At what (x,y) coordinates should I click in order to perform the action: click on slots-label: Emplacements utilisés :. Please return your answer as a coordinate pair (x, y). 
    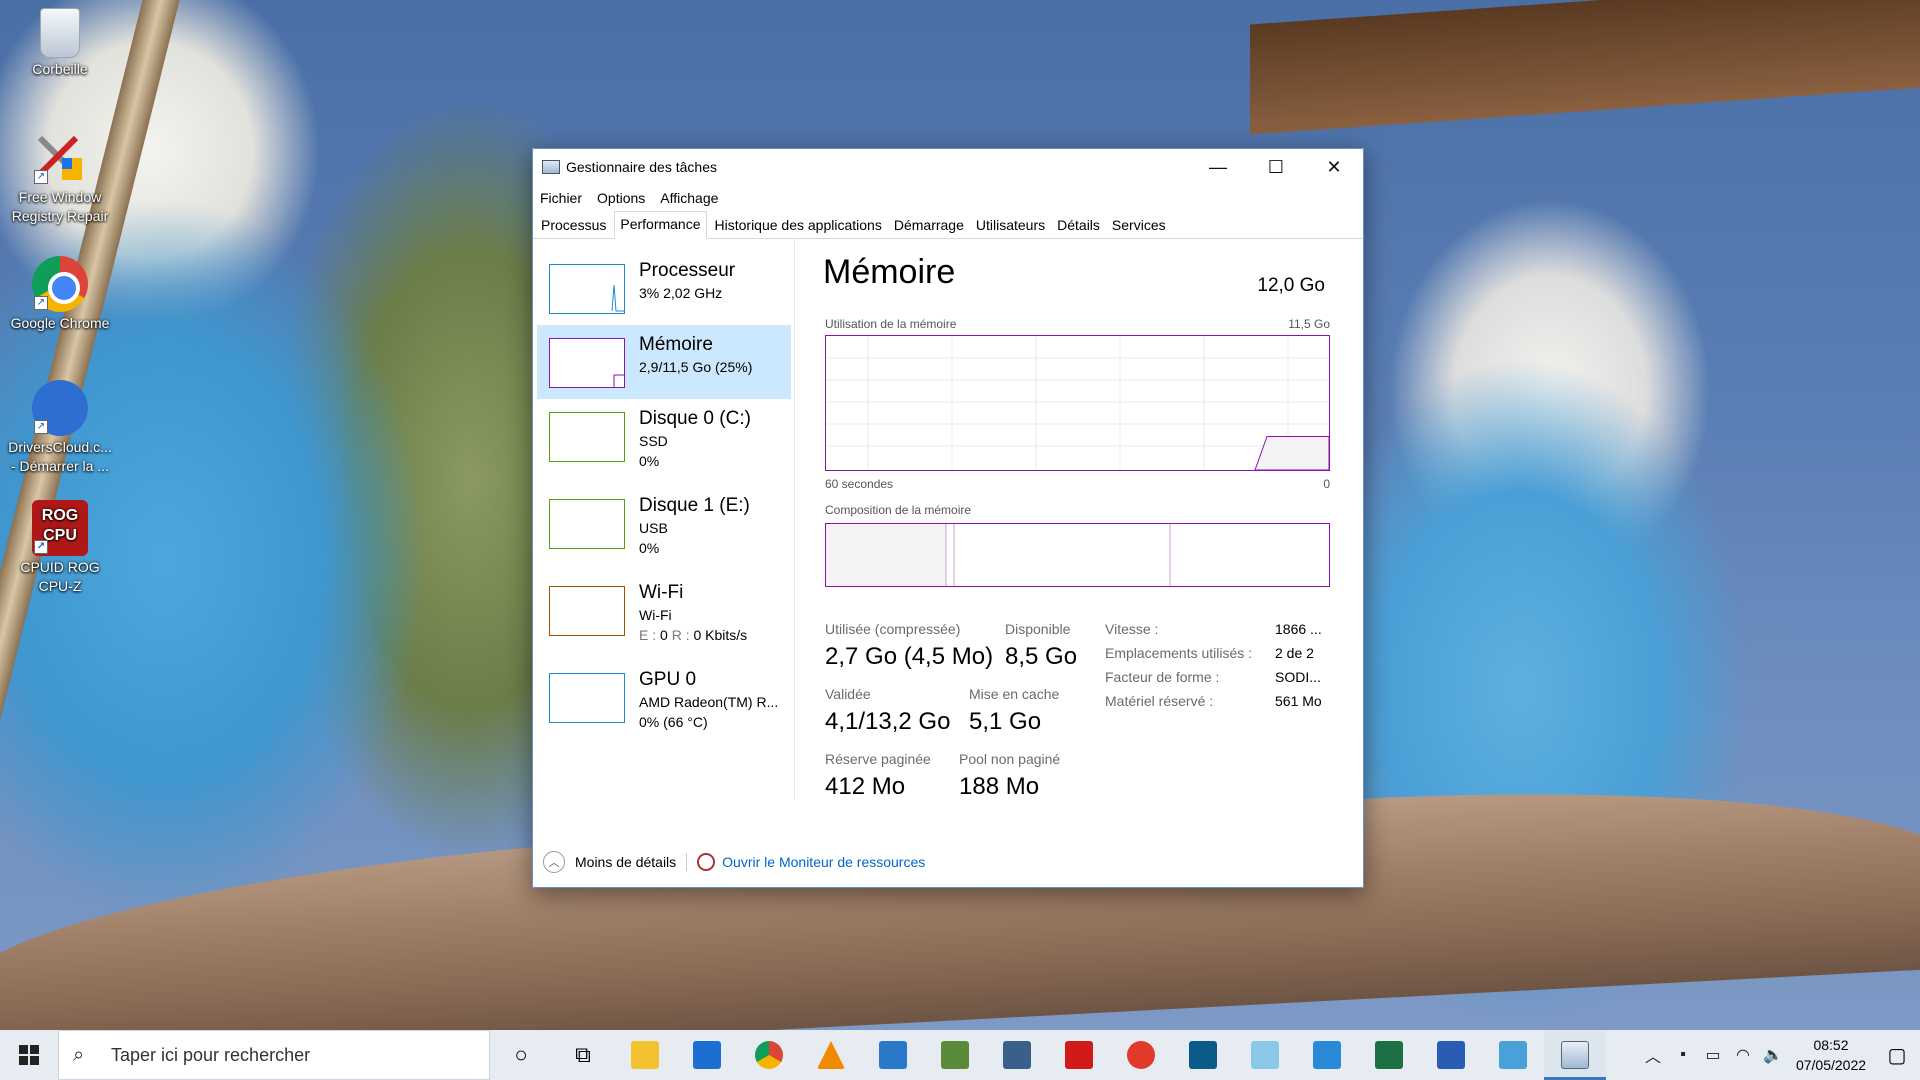
    Looking at the image, I should click on (1179, 653).